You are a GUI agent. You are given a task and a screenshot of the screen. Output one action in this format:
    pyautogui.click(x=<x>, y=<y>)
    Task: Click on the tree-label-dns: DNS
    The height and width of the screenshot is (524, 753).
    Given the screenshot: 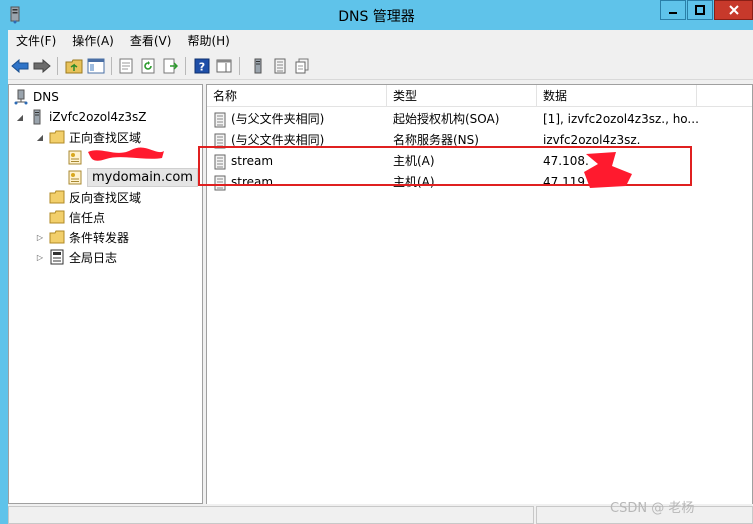 What is the action you would take?
    pyautogui.click(x=46, y=97)
    